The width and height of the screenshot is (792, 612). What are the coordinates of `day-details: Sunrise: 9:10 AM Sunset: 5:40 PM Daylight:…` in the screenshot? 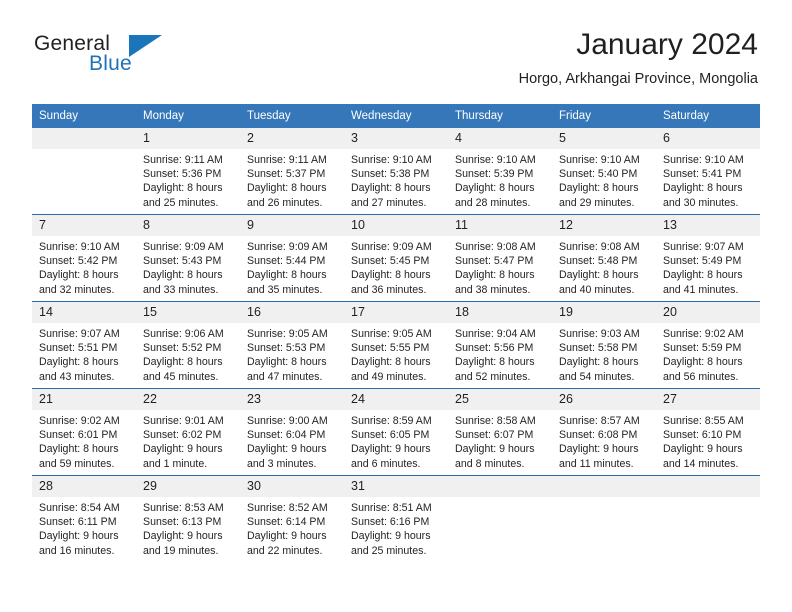 It's located at (604, 179).